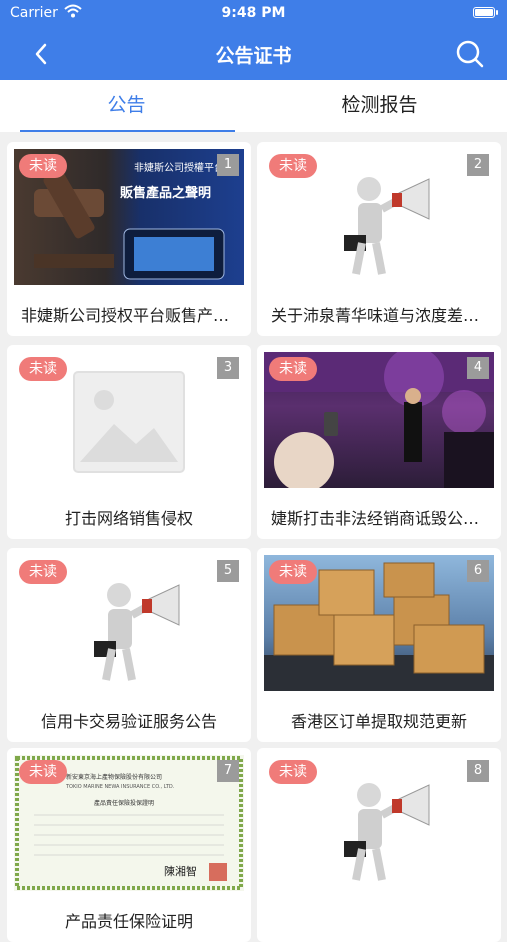 The image size is (507, 942). I want to click on card-title: 关于沛泉菁华味道与浓度差异的说明, so click(386, 315).